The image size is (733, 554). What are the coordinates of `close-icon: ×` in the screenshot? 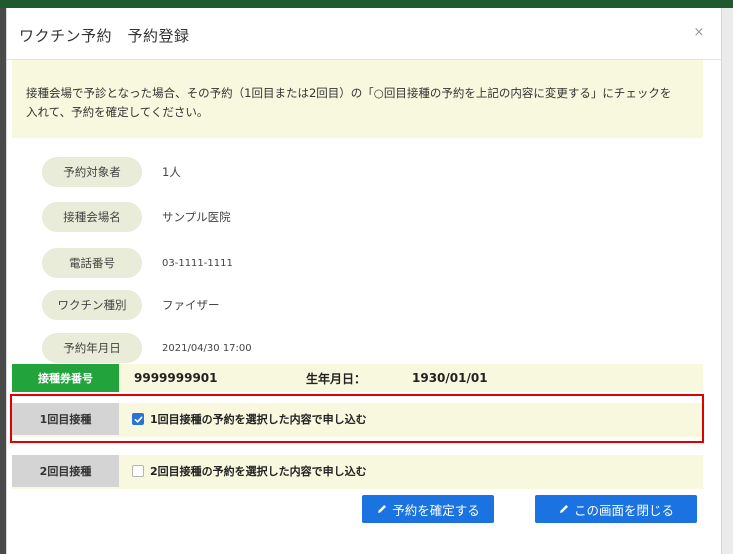 It's located at (699, 32).